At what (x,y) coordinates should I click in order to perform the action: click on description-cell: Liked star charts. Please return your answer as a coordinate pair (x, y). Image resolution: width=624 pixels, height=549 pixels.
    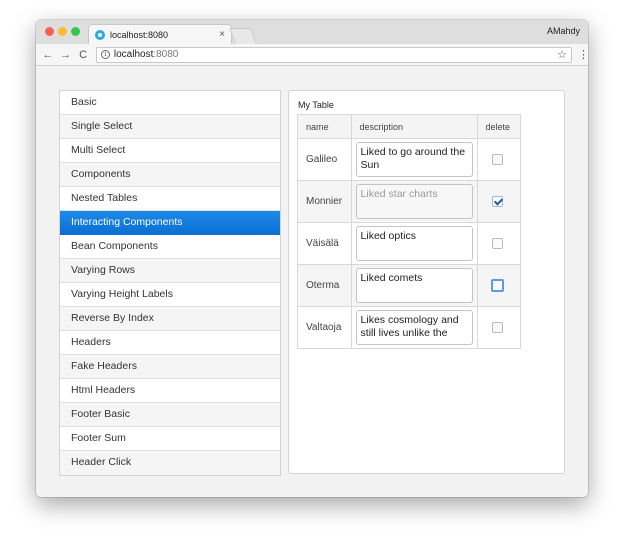
    Looking at the image, I should click on (414, 201).